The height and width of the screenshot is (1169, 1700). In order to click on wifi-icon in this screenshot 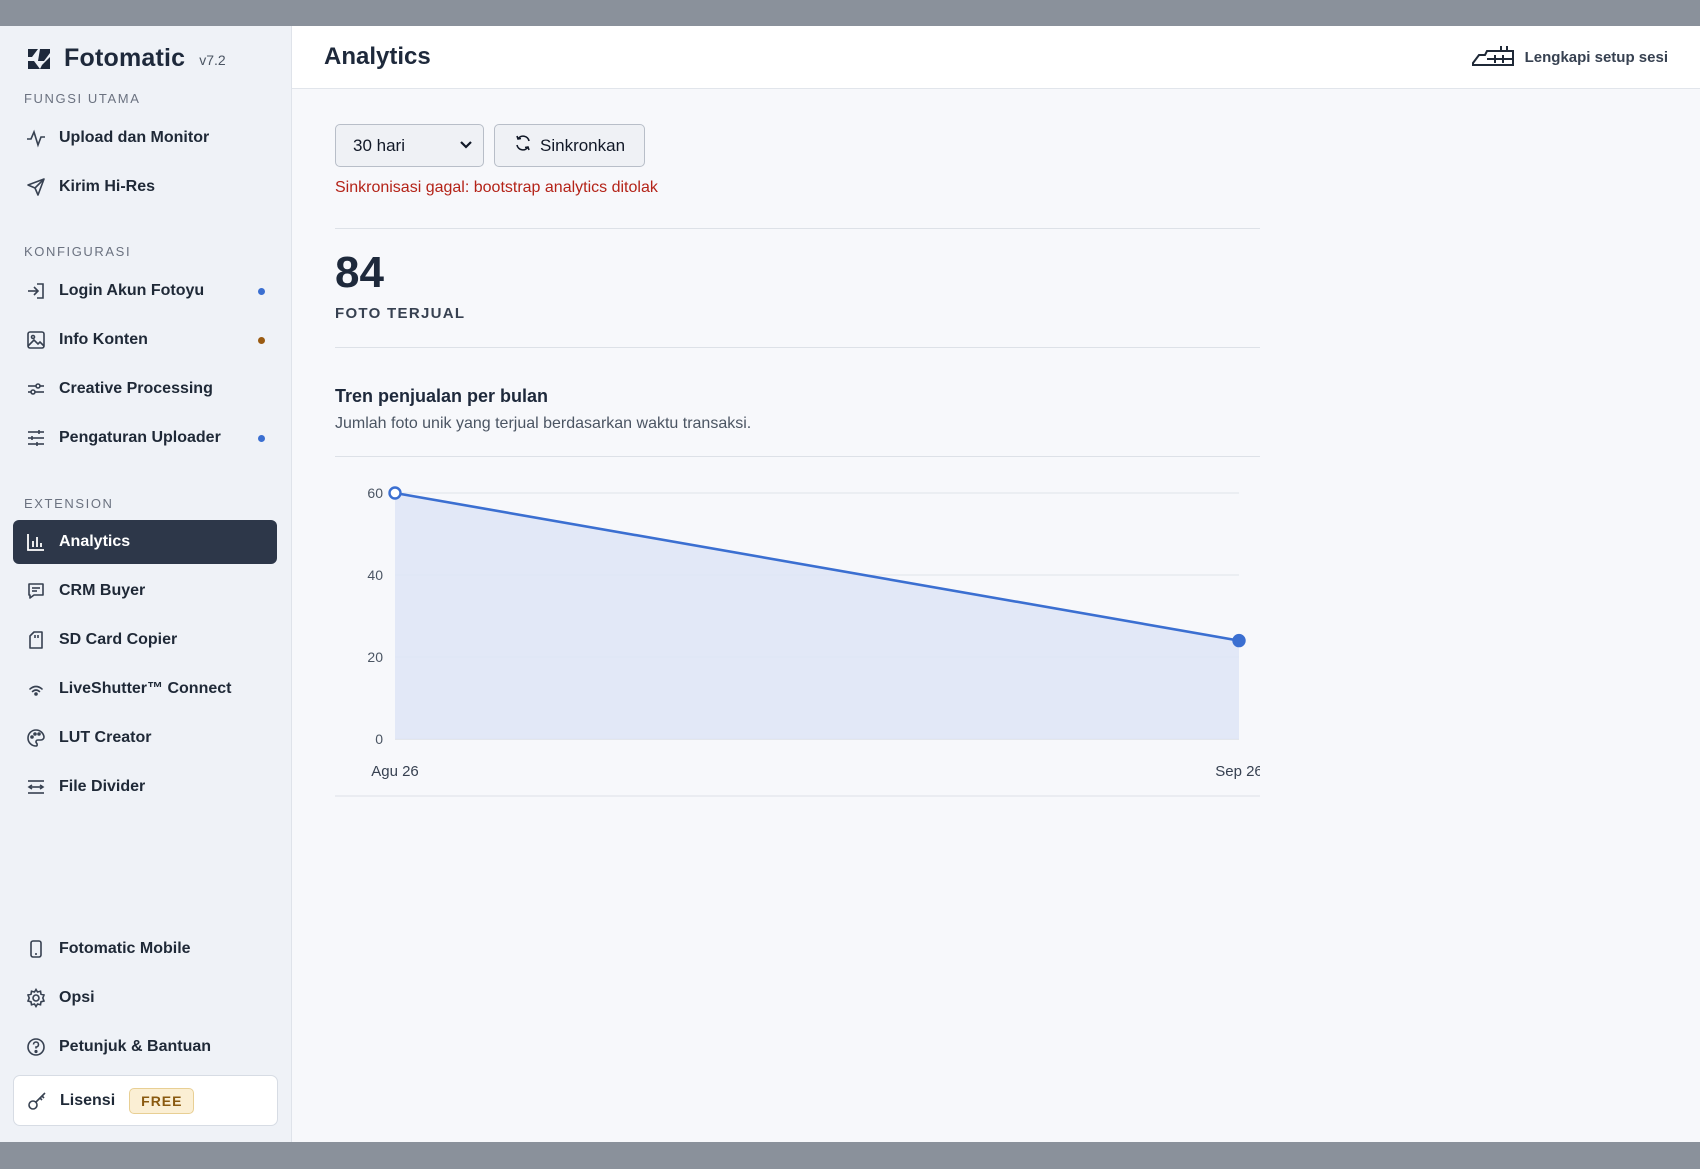, I will do `click(36, 689)`.